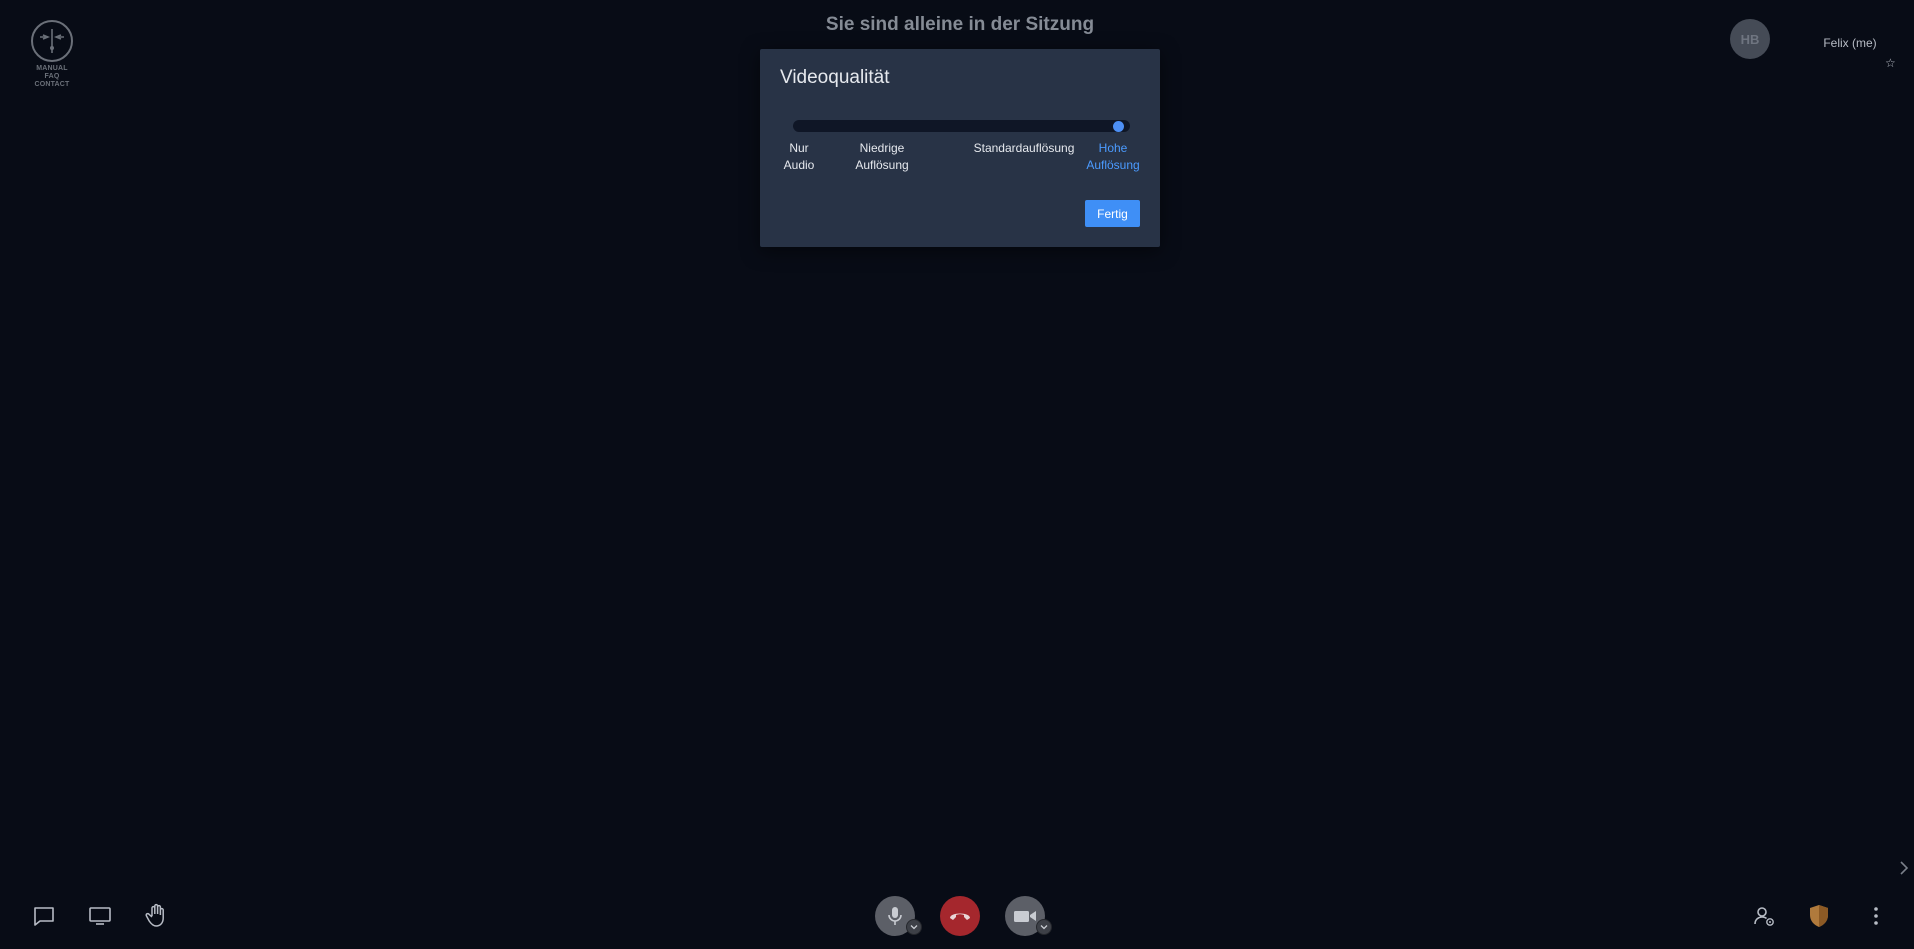  I want to click on participants-icon, so click(1764, 918).